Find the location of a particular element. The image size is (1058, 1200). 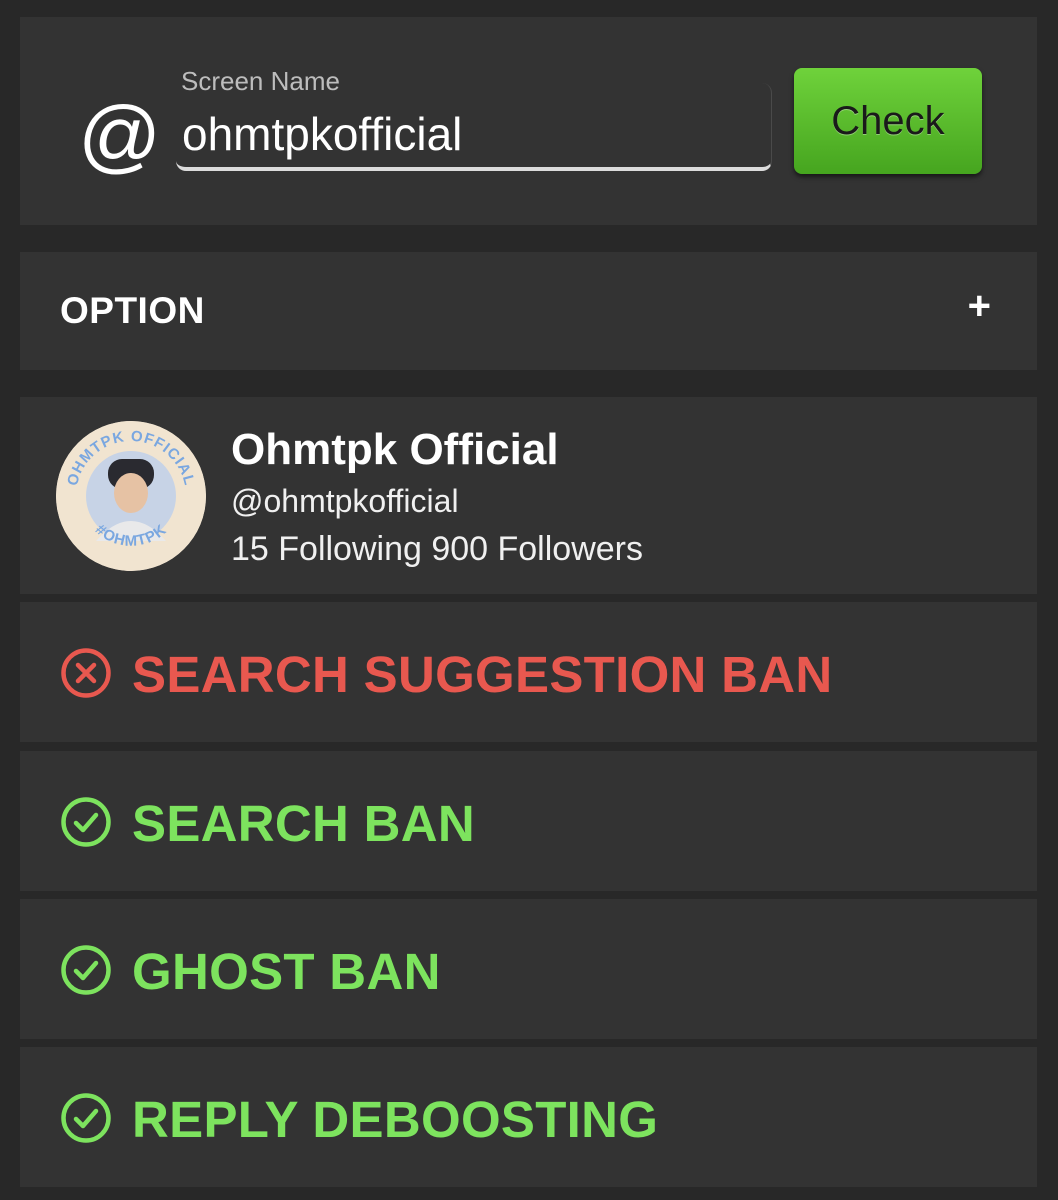

profile-stats: 15 Following 900 Followers is located at coordinates (437, 549).